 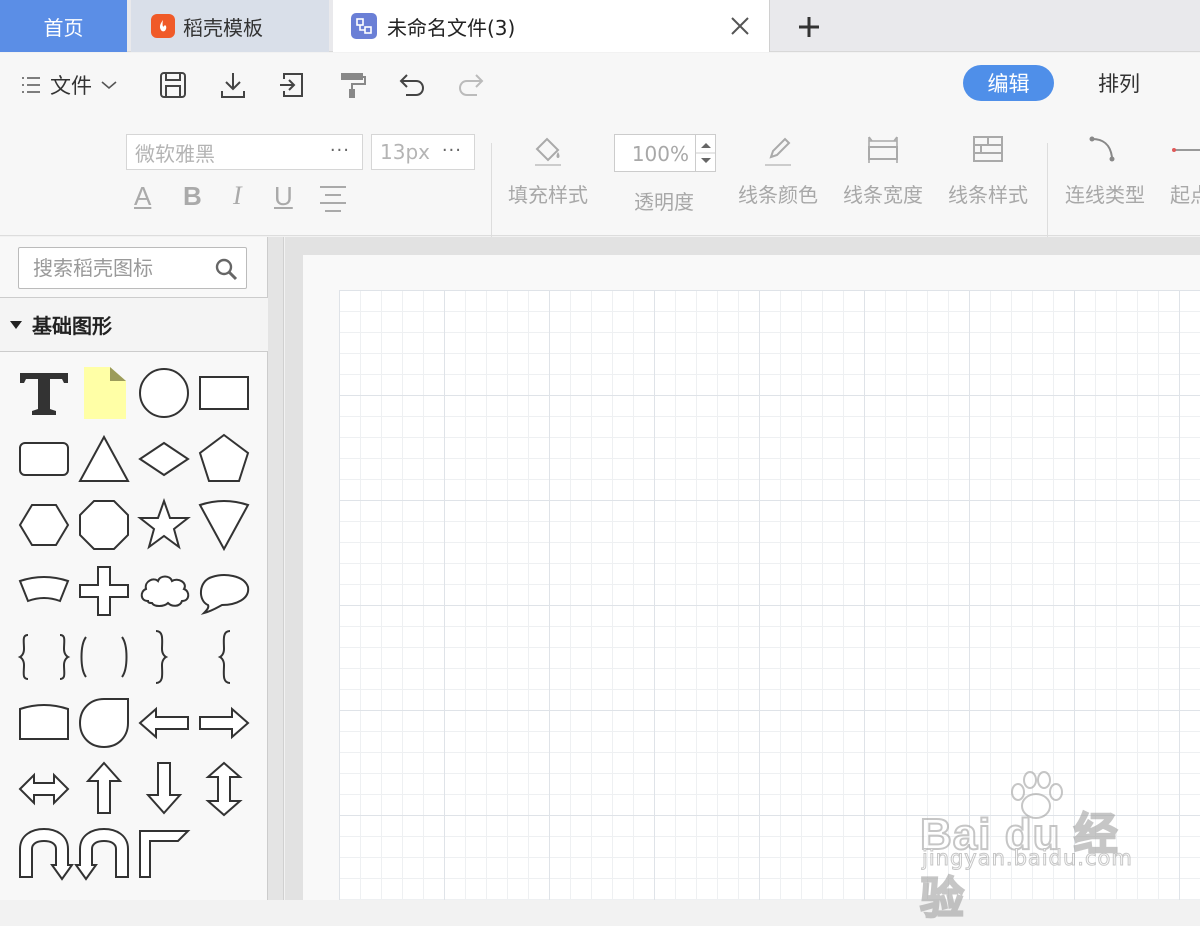 I want to click on opacity-label: 透明度, so click(x=664, y=202).